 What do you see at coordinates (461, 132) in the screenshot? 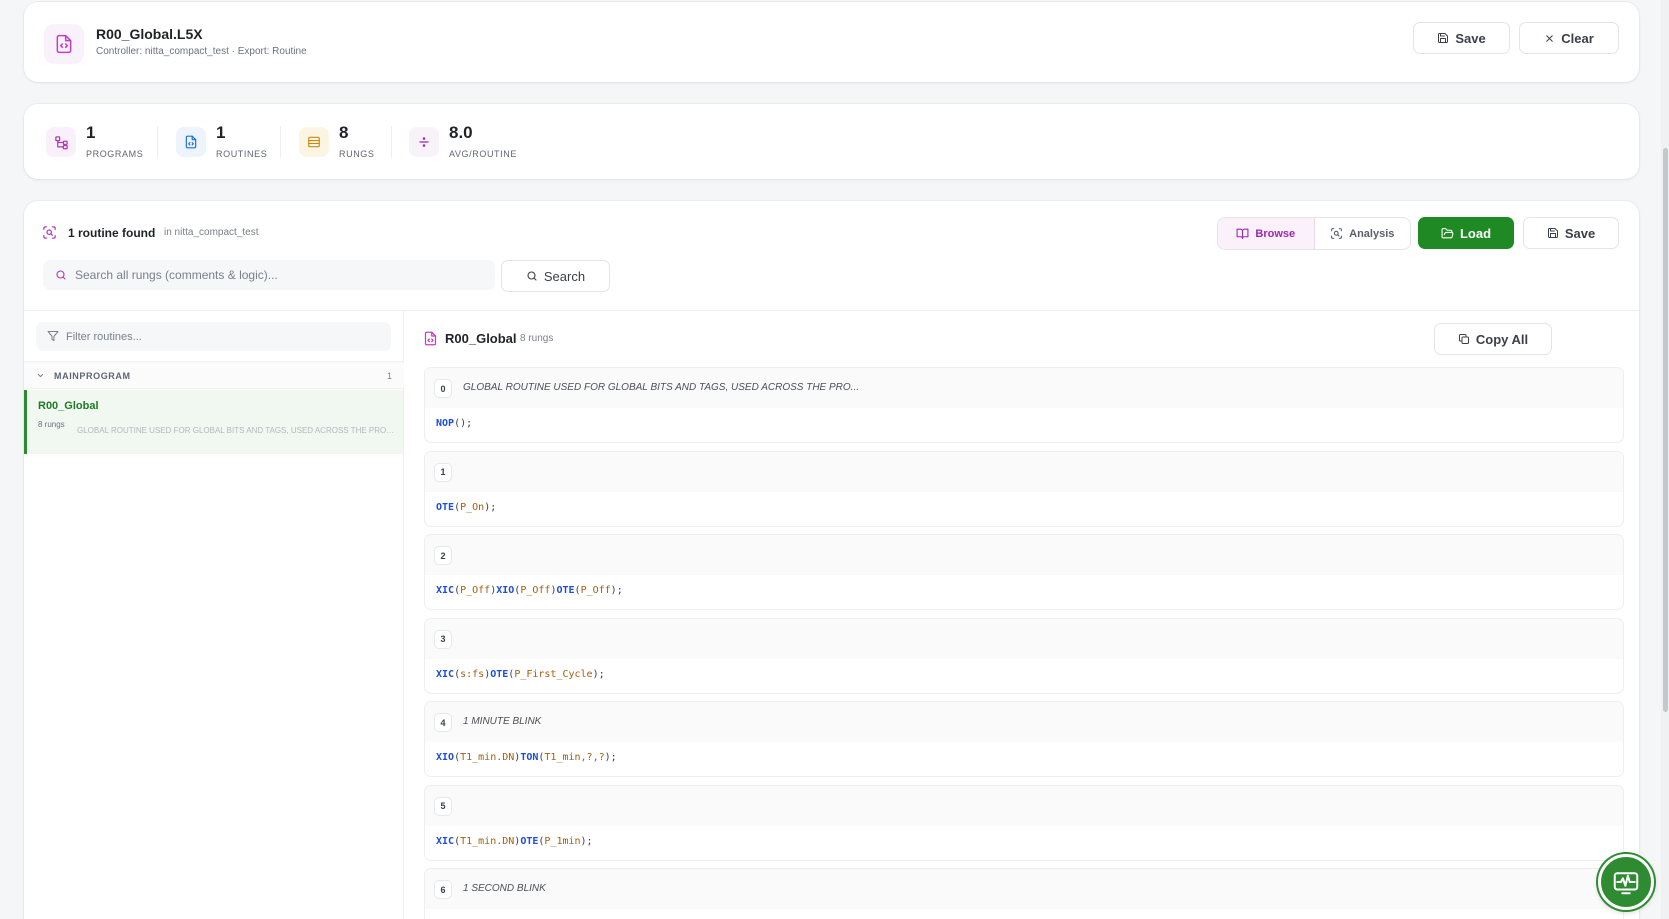
I see `stat-value: 8.0` at bounding box center [461, 132].